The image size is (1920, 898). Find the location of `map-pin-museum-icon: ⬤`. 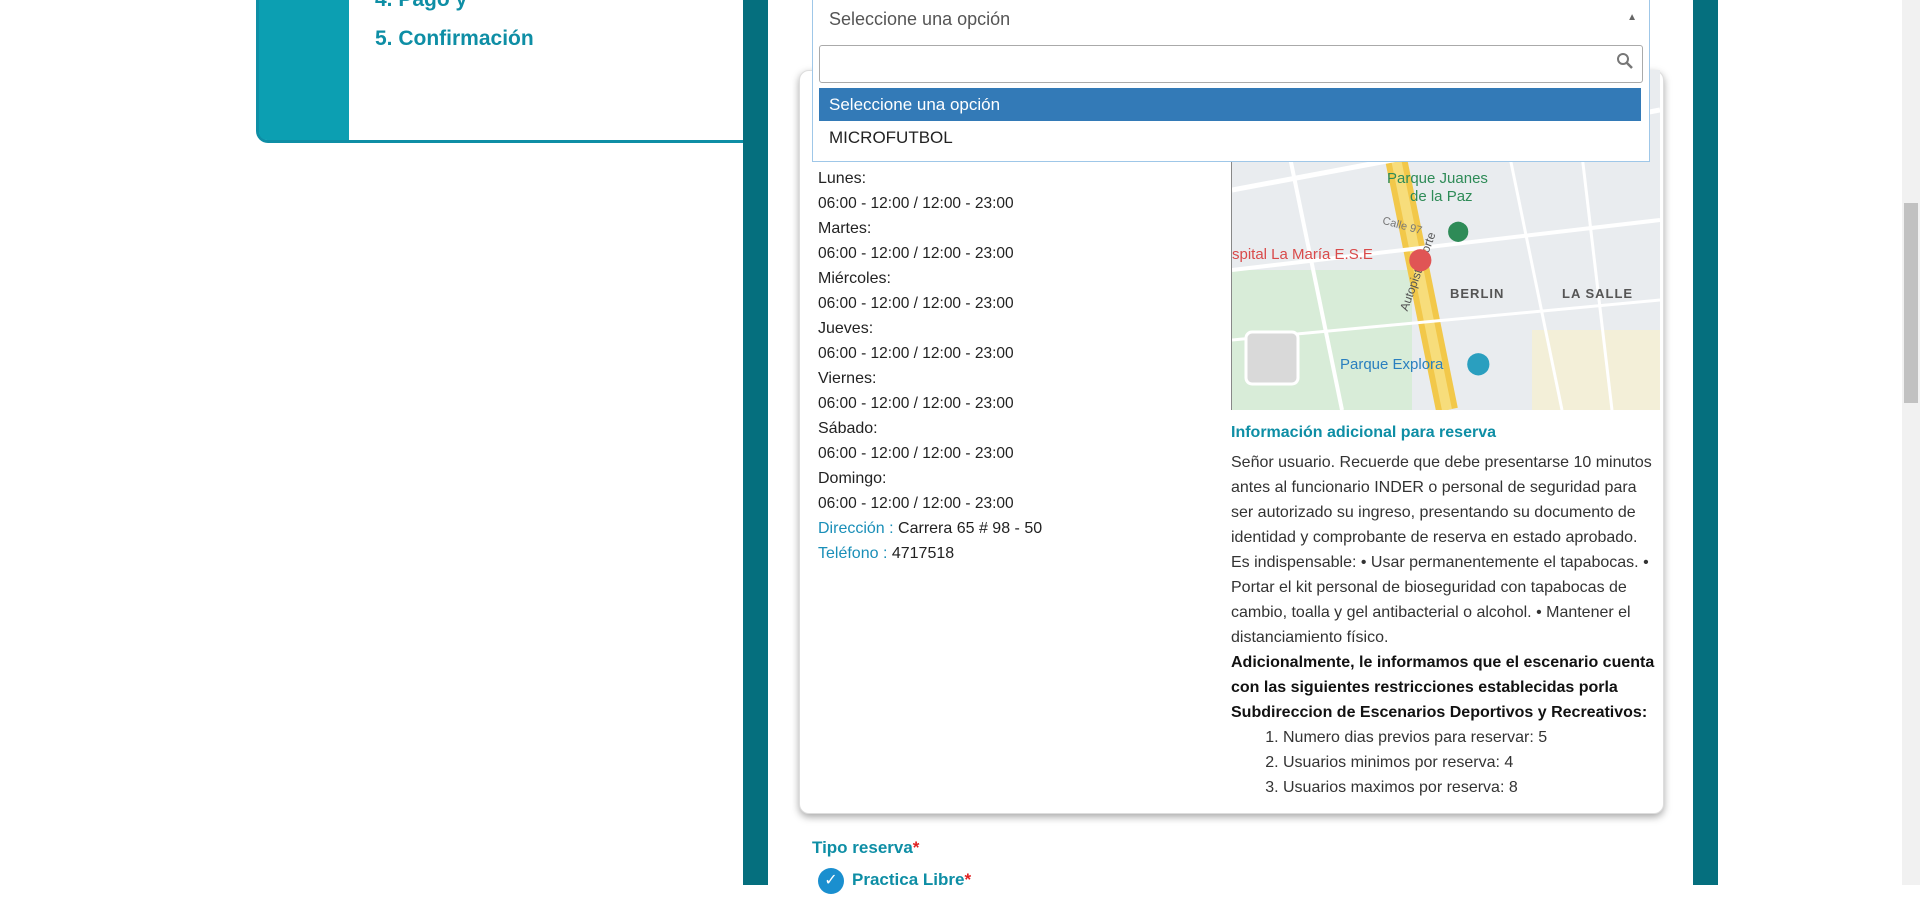

map-pin-museum-icon: ⬤ is located at coordinates (1478, 362).